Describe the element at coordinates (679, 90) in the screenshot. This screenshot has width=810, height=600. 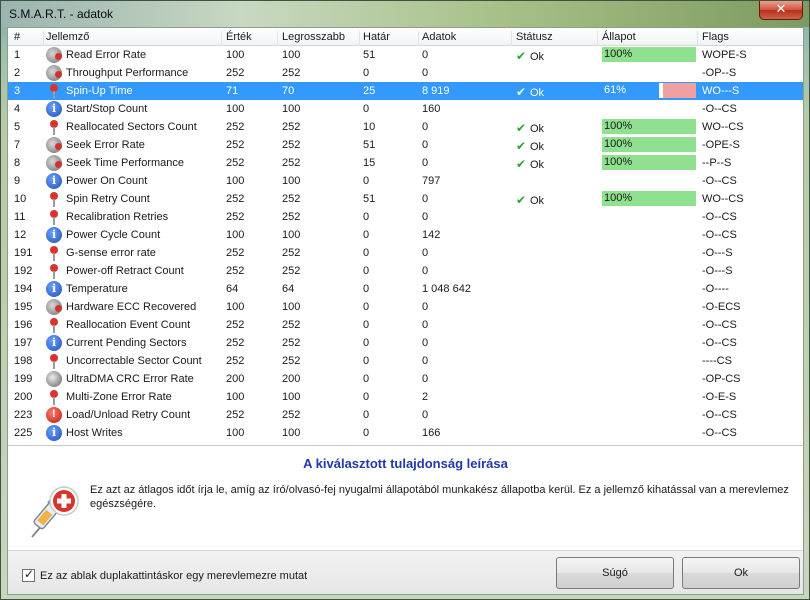
I see `condition-remaining` at that location.